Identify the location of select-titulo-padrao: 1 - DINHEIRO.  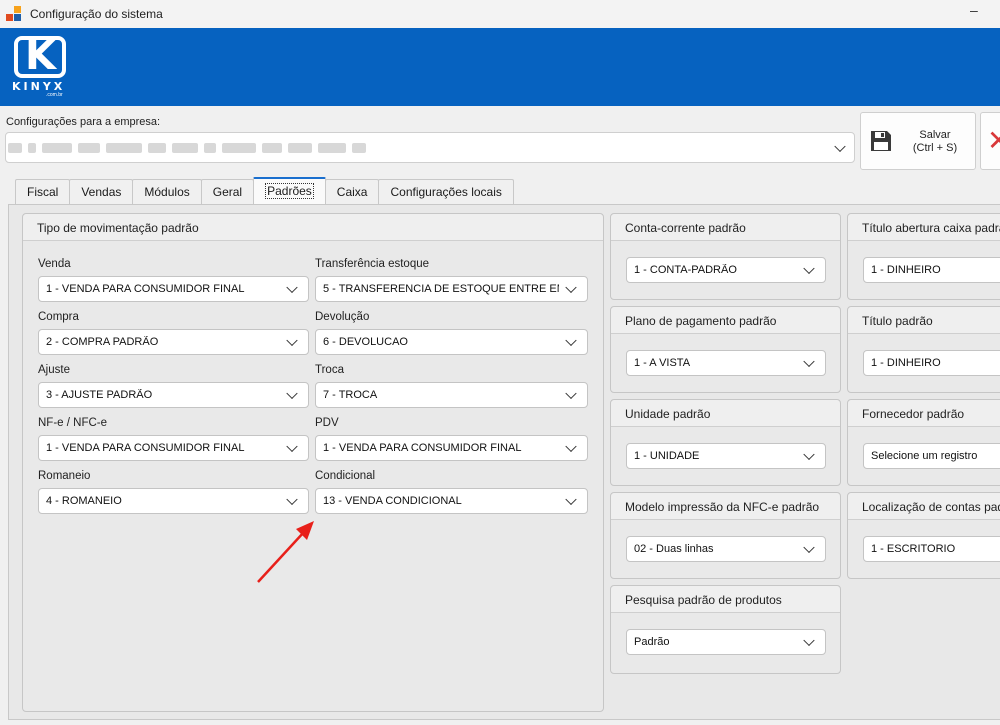
(931, 363).